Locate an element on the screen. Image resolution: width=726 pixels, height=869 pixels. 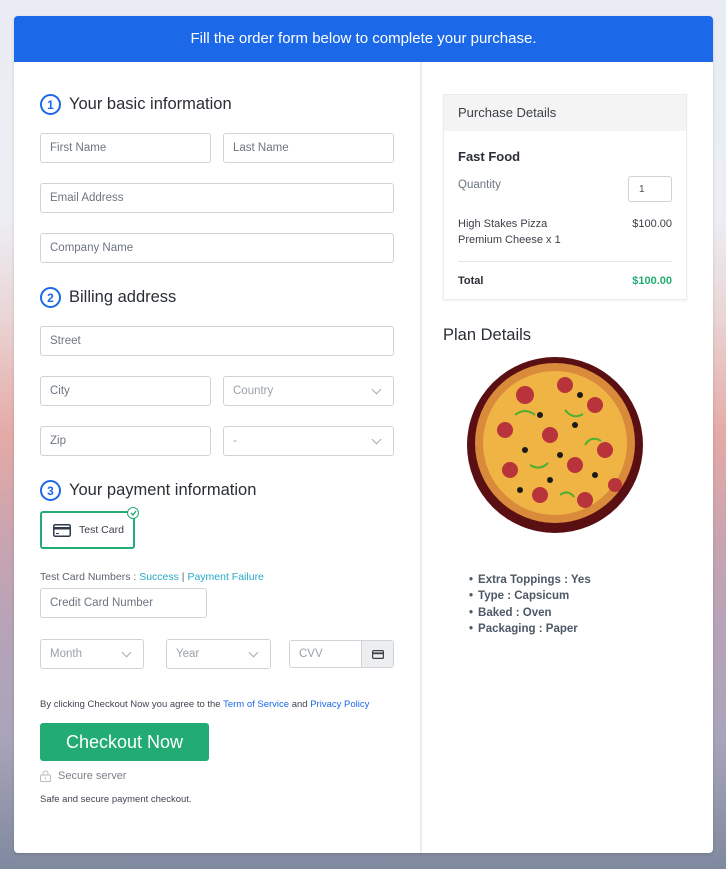
section-payment: 3 Your payment information is located at coordinates (217, 490).